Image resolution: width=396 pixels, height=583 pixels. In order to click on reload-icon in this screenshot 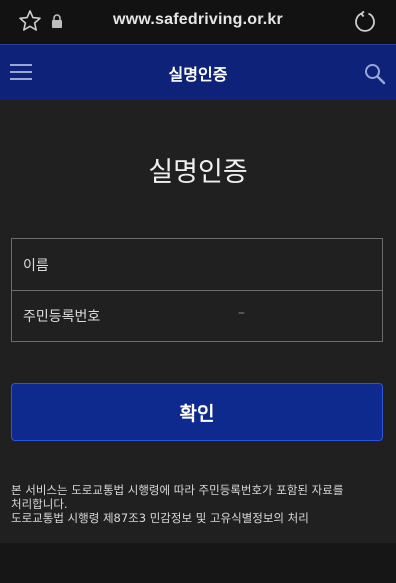, I will do `click(365, 22)`.